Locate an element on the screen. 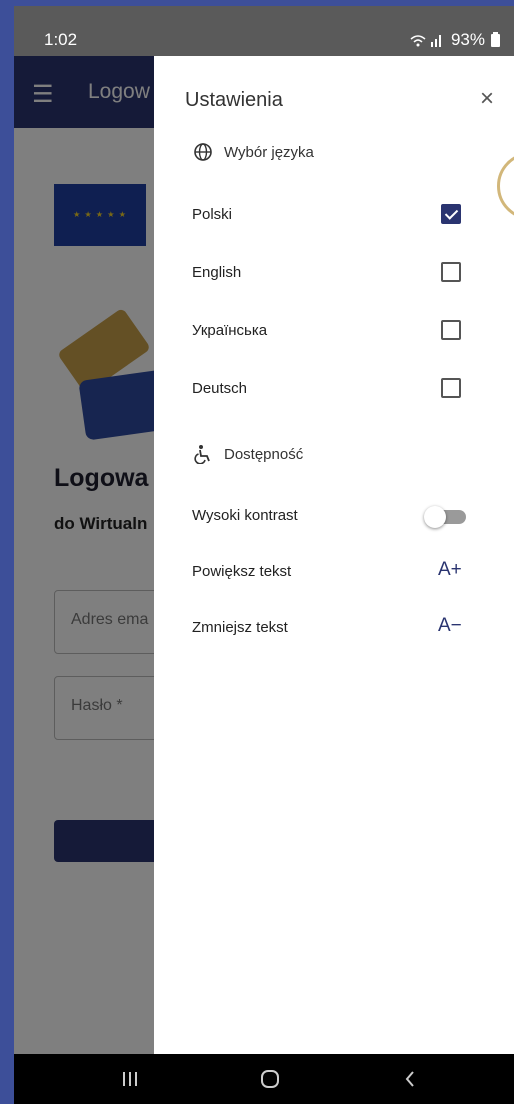  language-section-header: Wybór języka is located at coordinates (253, 152).